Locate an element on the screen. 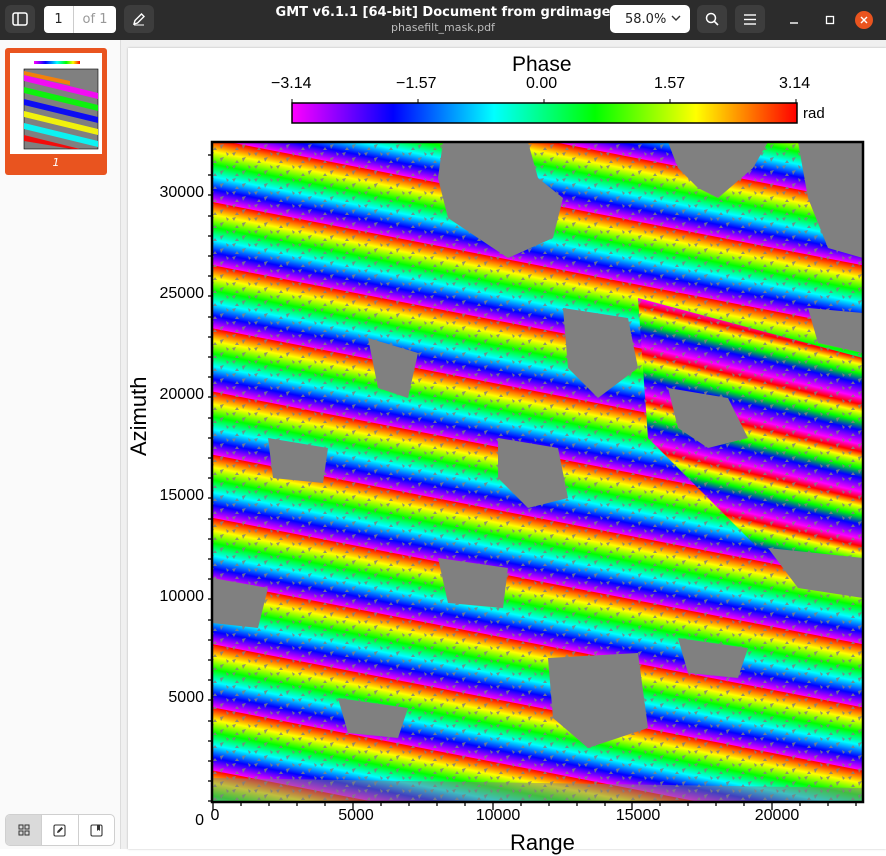  sidebar-toggle-icon is located at coordinates (20, 19).